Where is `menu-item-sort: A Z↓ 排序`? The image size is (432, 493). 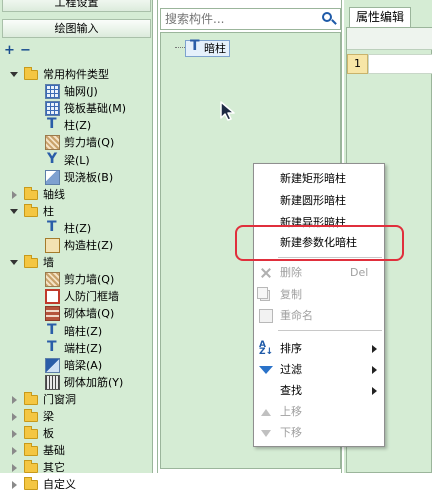
menu-item-sort: A Z↓ 排序 is located at coordinates (319, 349).